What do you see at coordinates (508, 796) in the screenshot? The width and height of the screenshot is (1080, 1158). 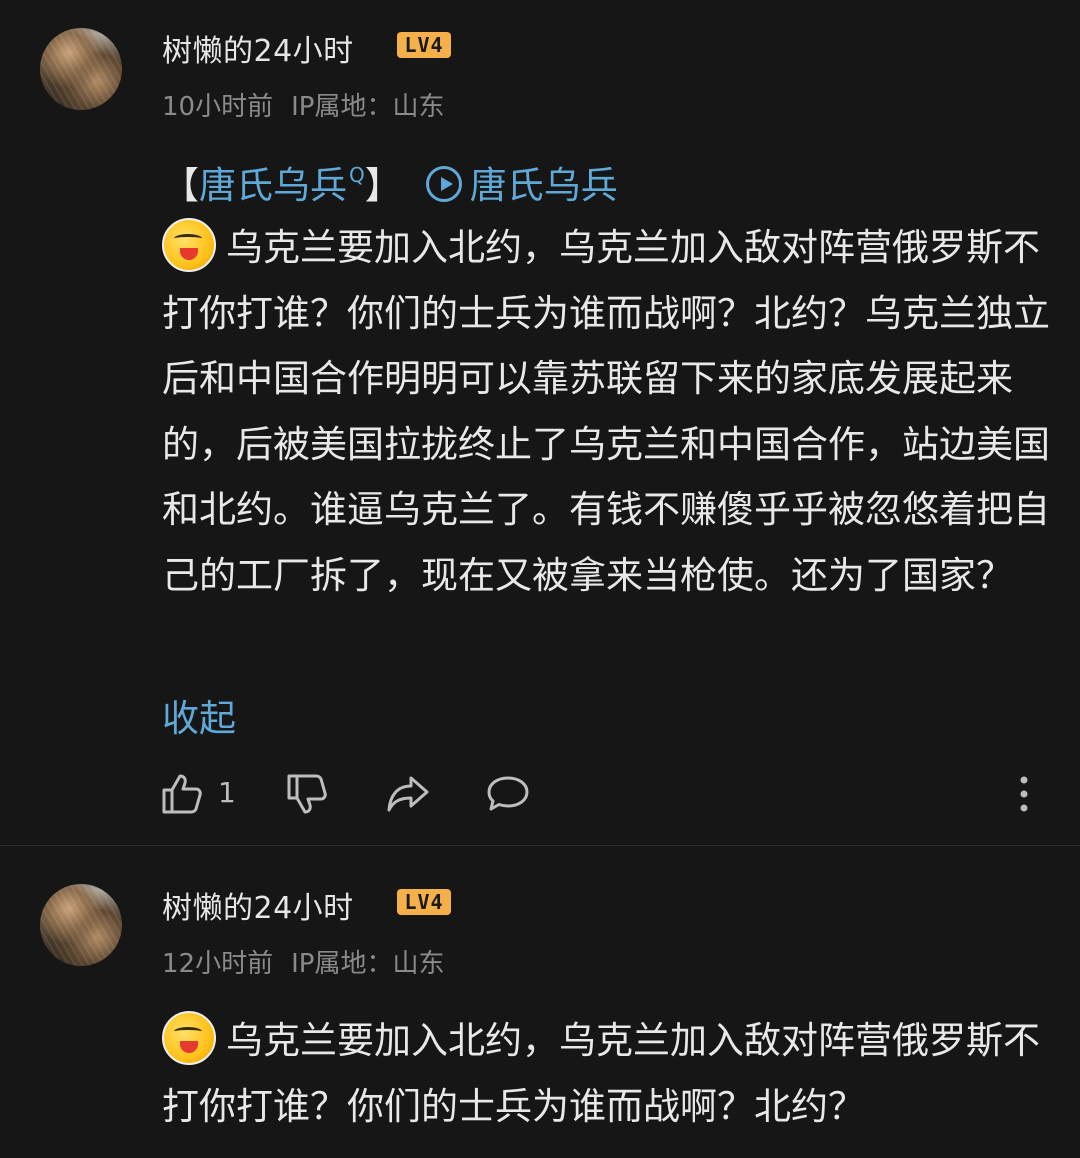 I see `comment-icon` at bounding box center [508, 796].